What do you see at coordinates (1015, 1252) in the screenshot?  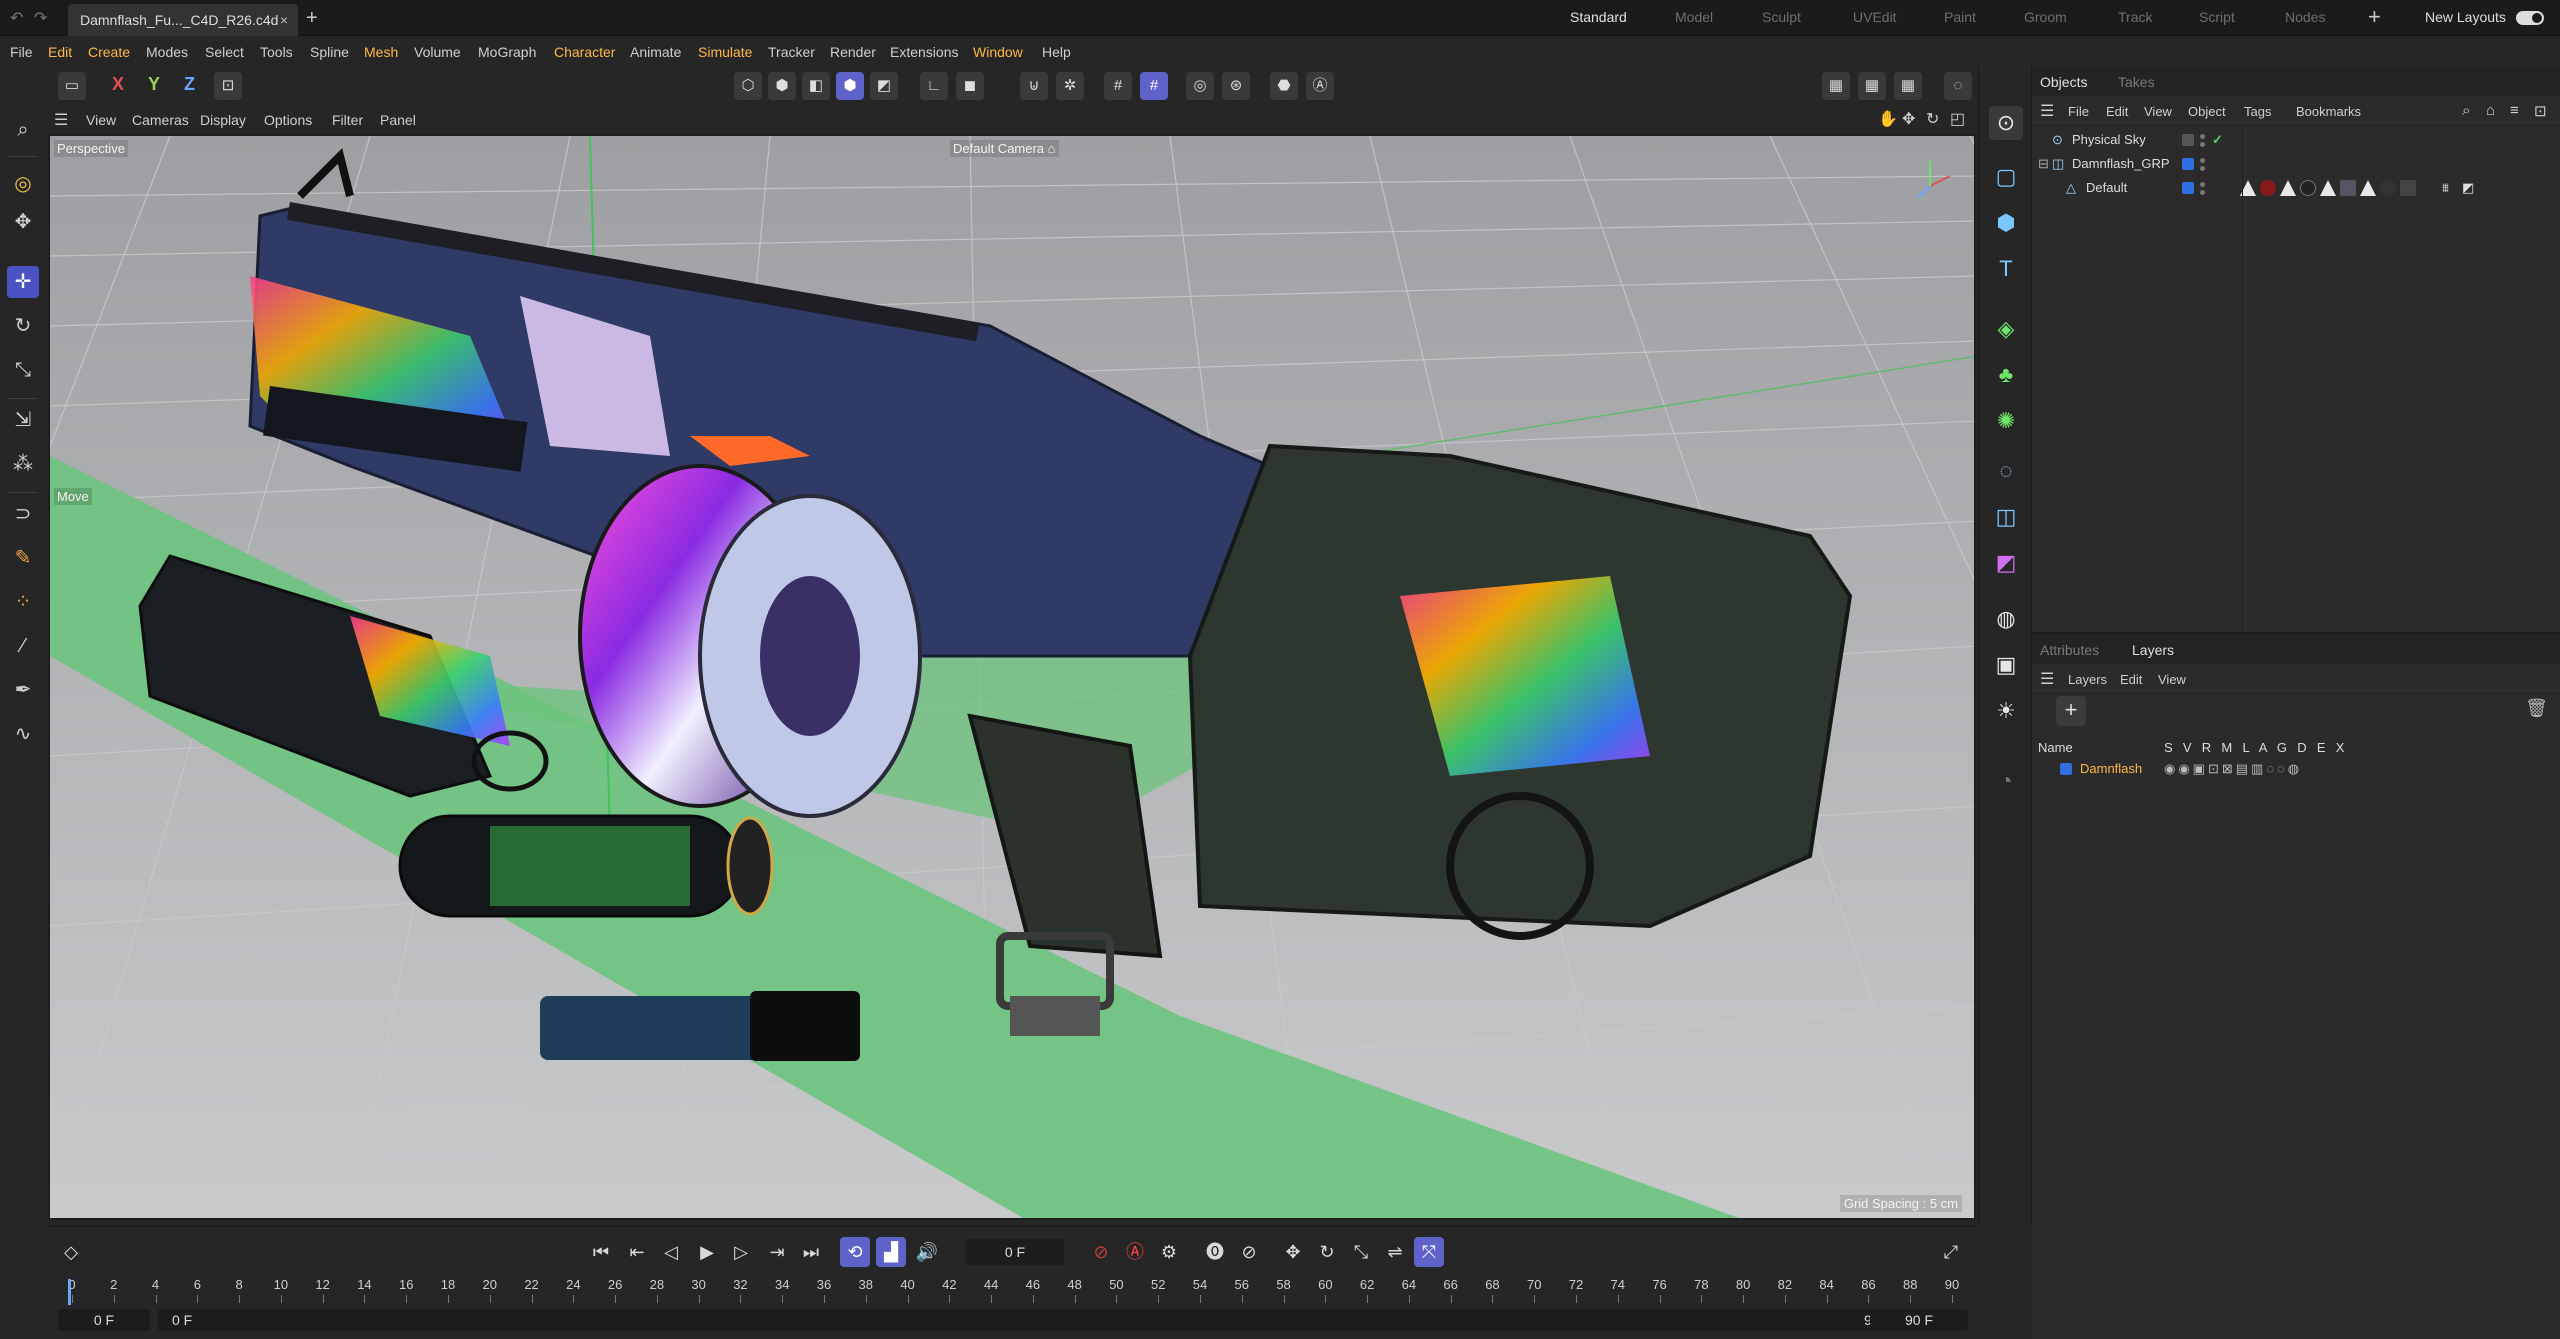 I see `current-frame-field: 0 F` at bounding box center [1015, 1252].